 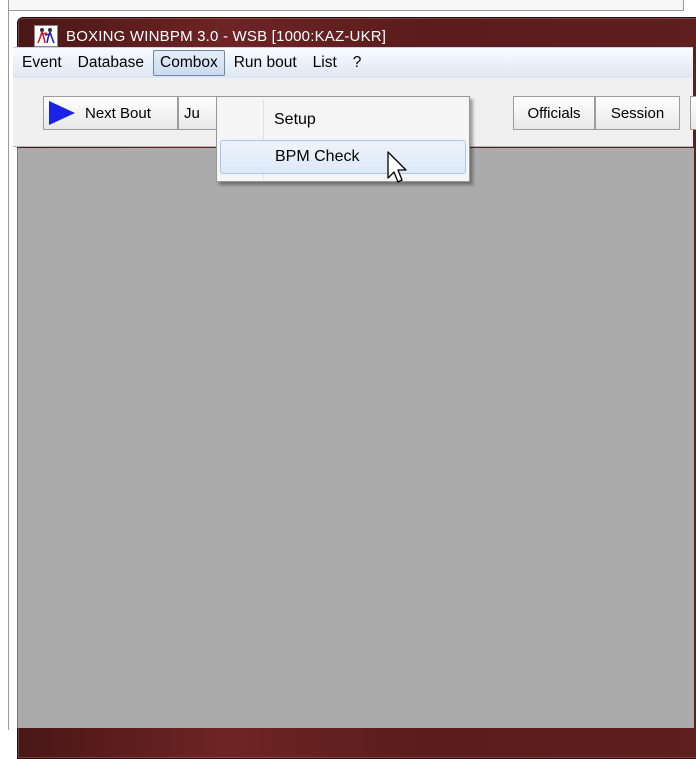 I want to click on menu-database: Database, so click(x=111, y=63).